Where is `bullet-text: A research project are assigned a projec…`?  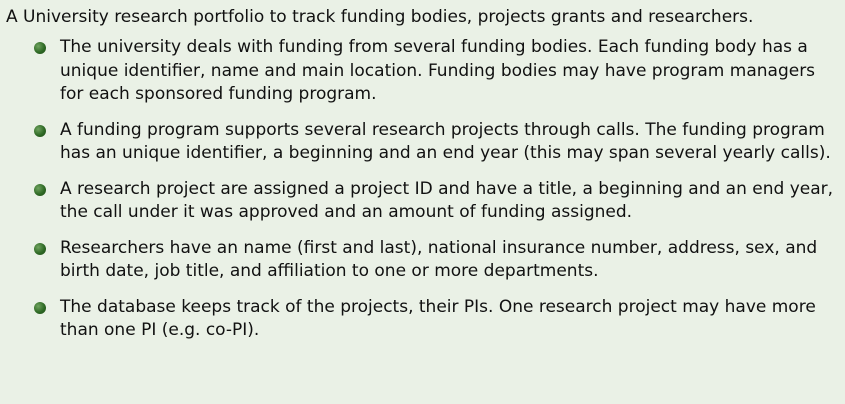 bullet-text: A research project are assigned a projec… is located at coordinates (447, 200).